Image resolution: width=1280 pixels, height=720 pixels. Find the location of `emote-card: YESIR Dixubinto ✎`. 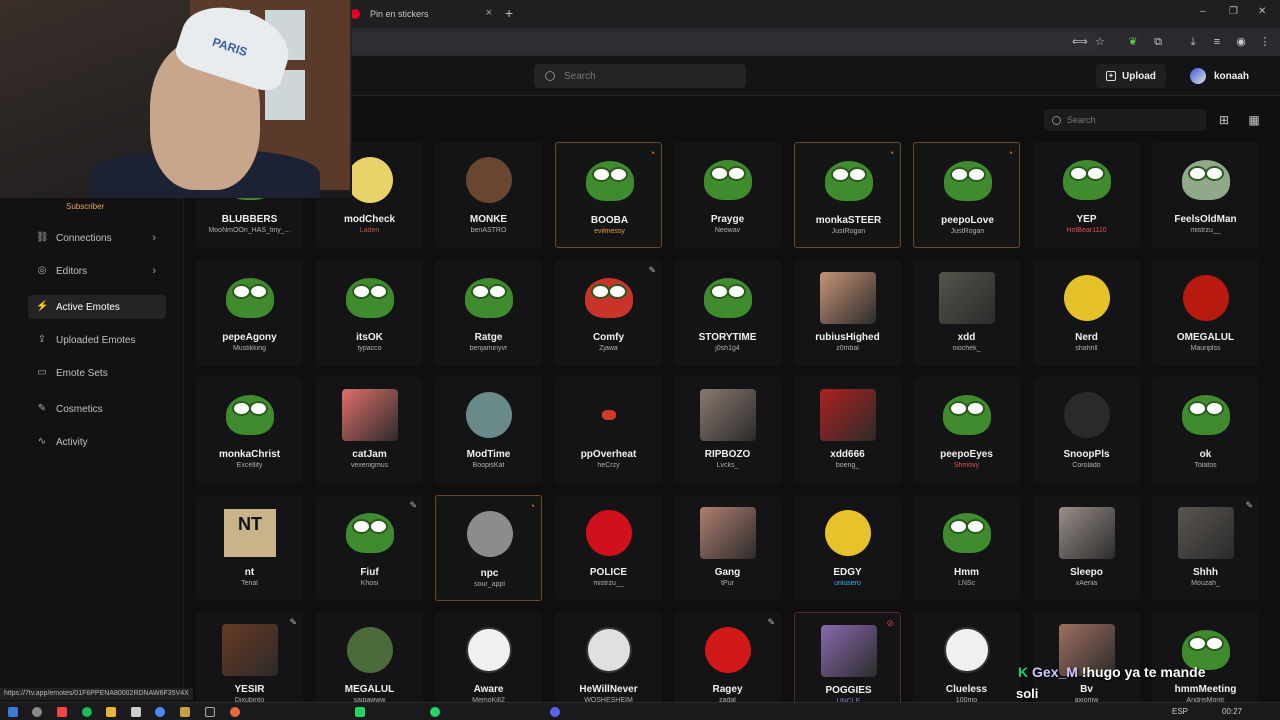

emote-card: YESIR Dixubinto ✎ is located at coordinates (249, 657).